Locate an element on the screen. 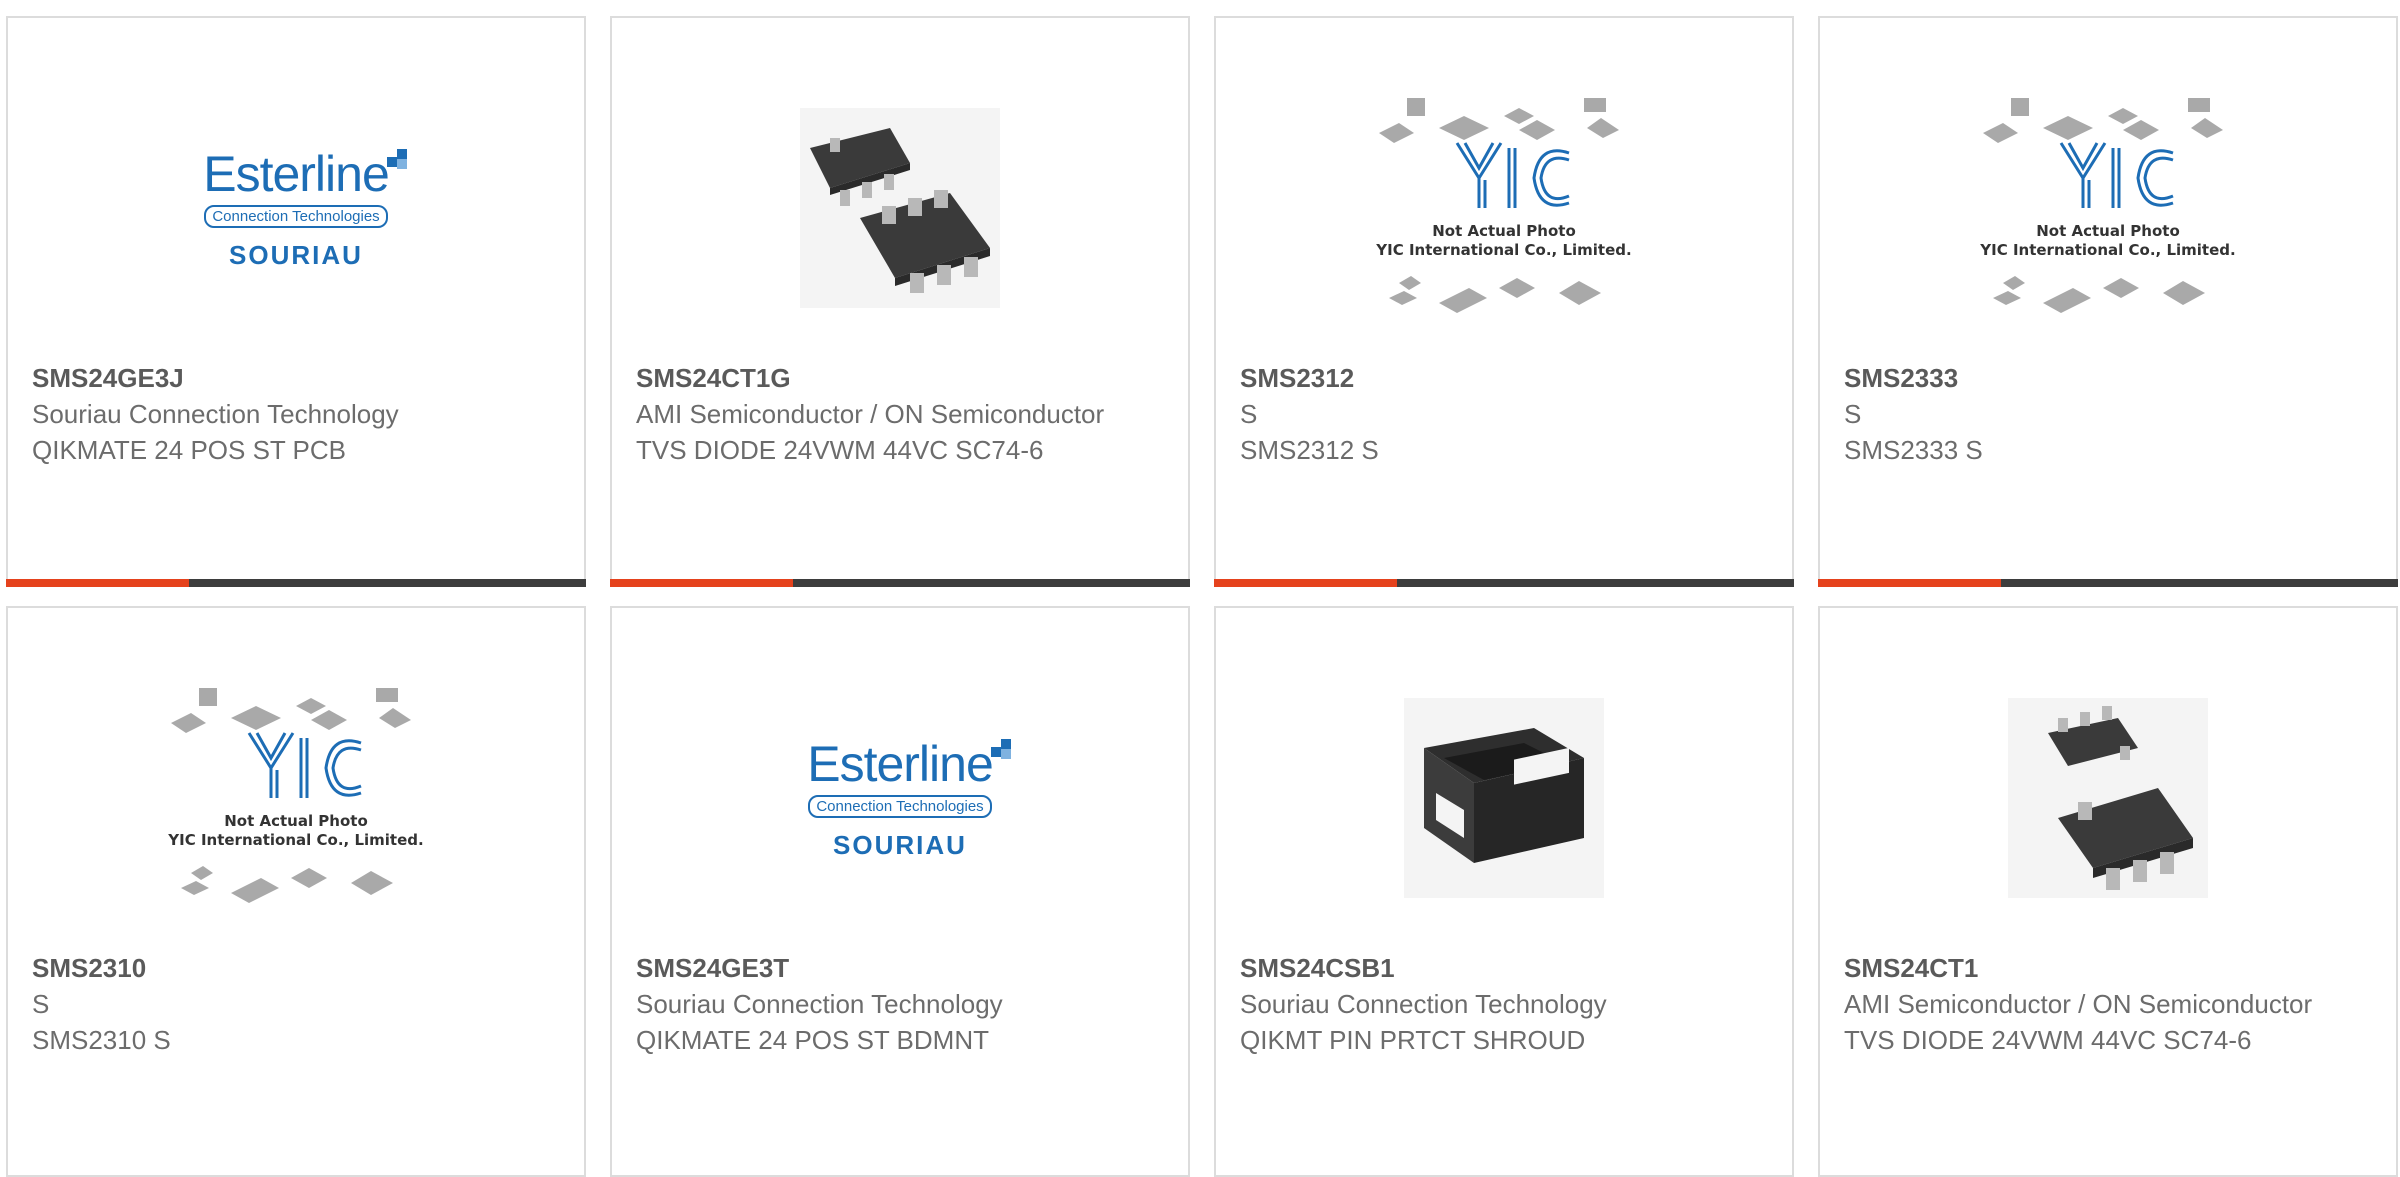 The width and height of the screenshot is (2400, 1177). description: SMS2333 S is located at coordinates (1913, 450).